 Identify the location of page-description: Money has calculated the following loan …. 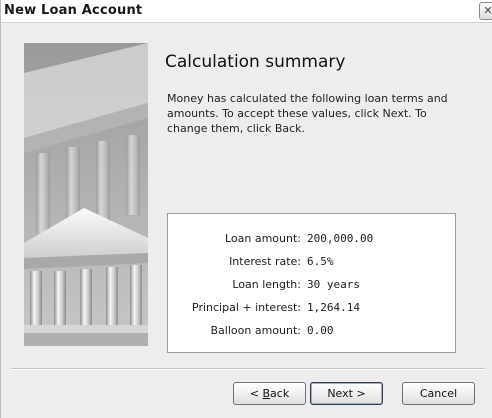
(307, 113).